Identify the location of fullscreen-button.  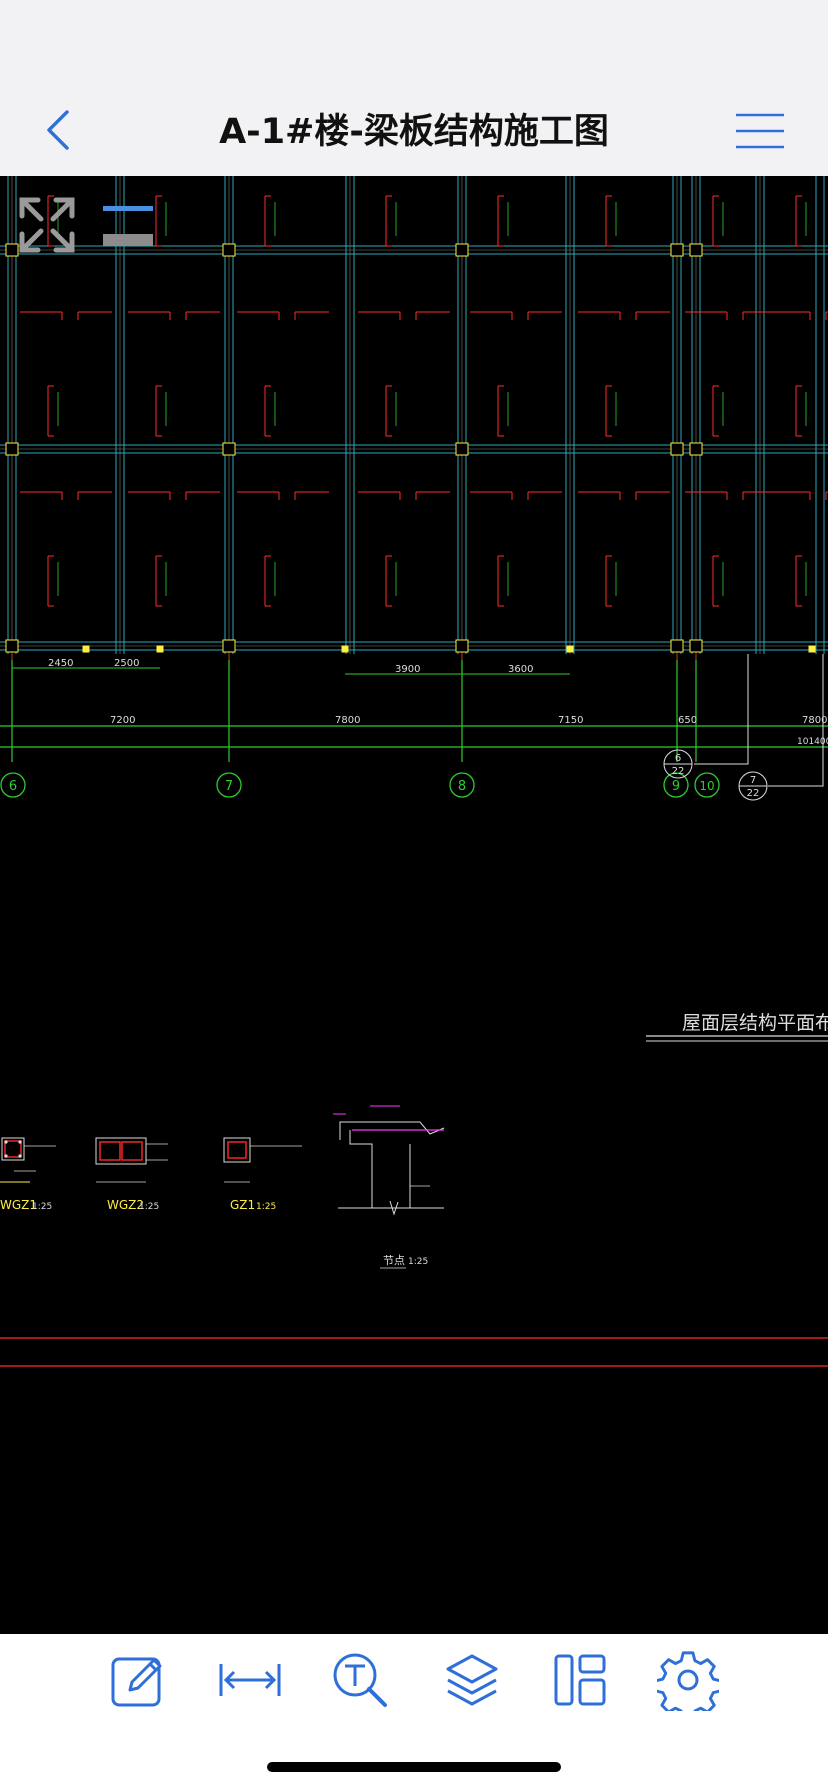
(47, 226).